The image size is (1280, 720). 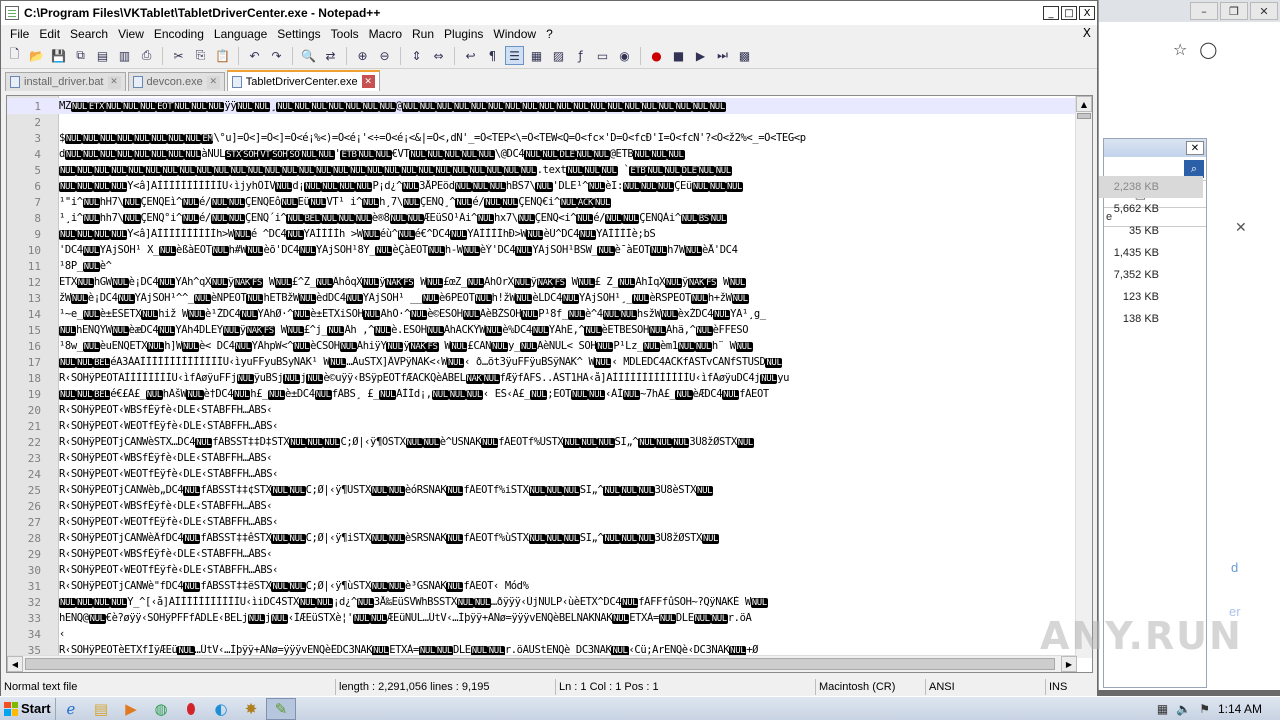 I want to click on explorer-close-button: ✕, so click(x=1195, y=148).